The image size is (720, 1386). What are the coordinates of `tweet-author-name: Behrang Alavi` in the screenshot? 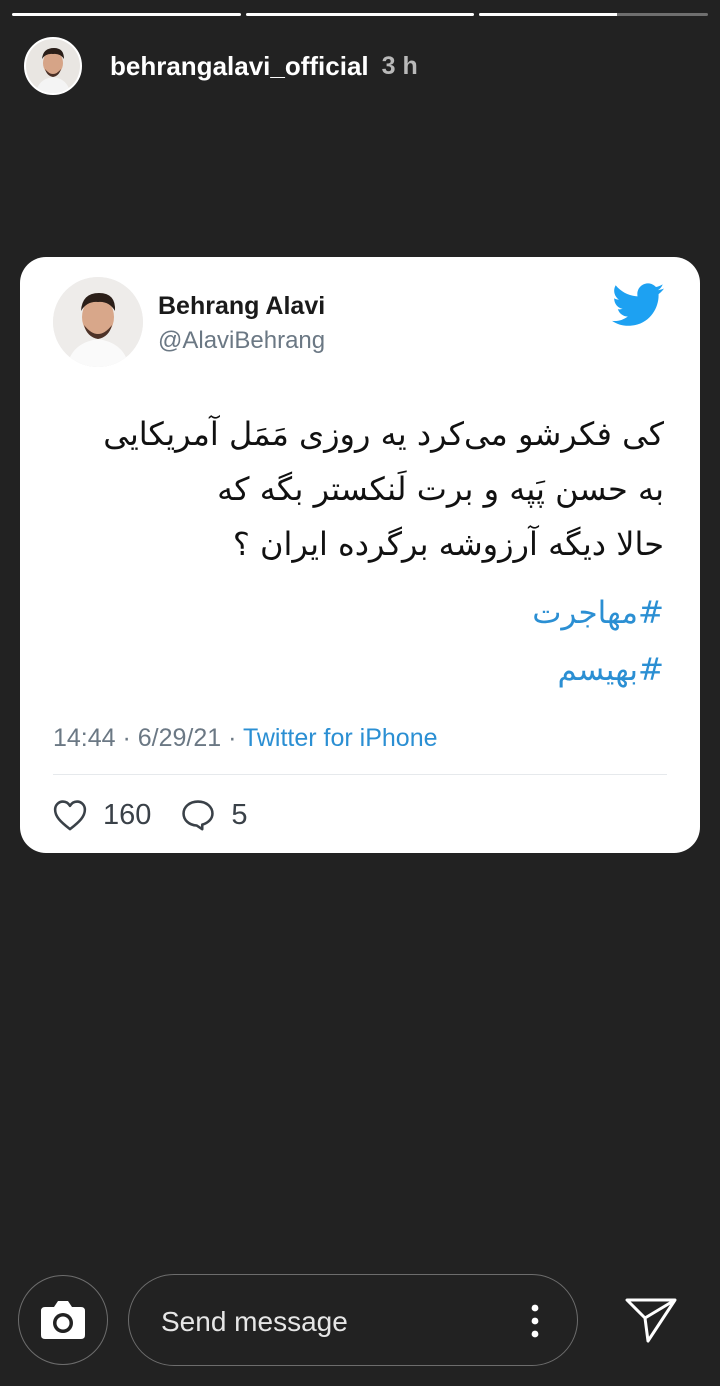 It's located at (242, 306).